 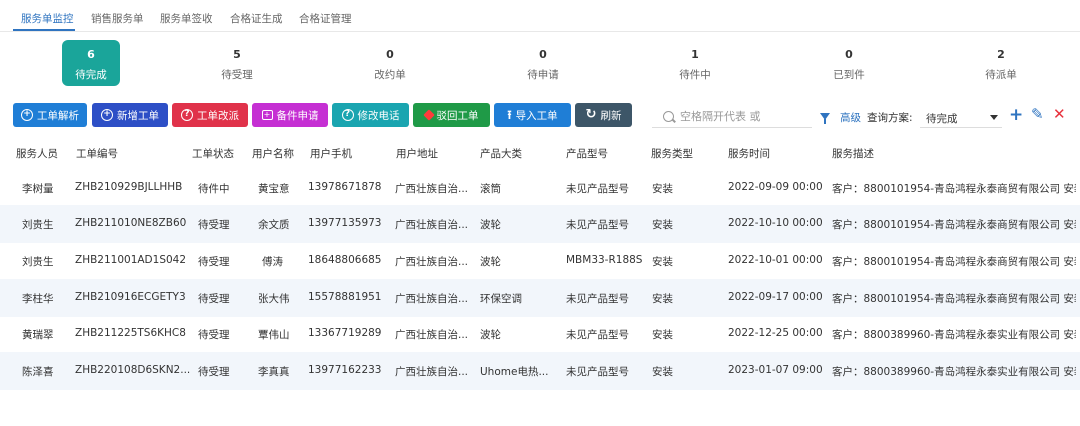 What do you see at coordinates (273, 153) in the screenshot?
I see `column-header: 用户名称` at bounding box center [273, 153].